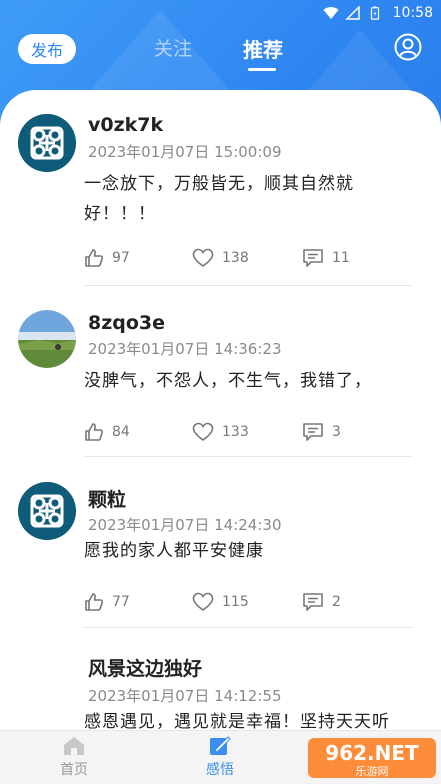 The image size is (441, 784). Describe the element at coordinates (336, 432) in the screenshot. I see `comment-count: 3` at that location.